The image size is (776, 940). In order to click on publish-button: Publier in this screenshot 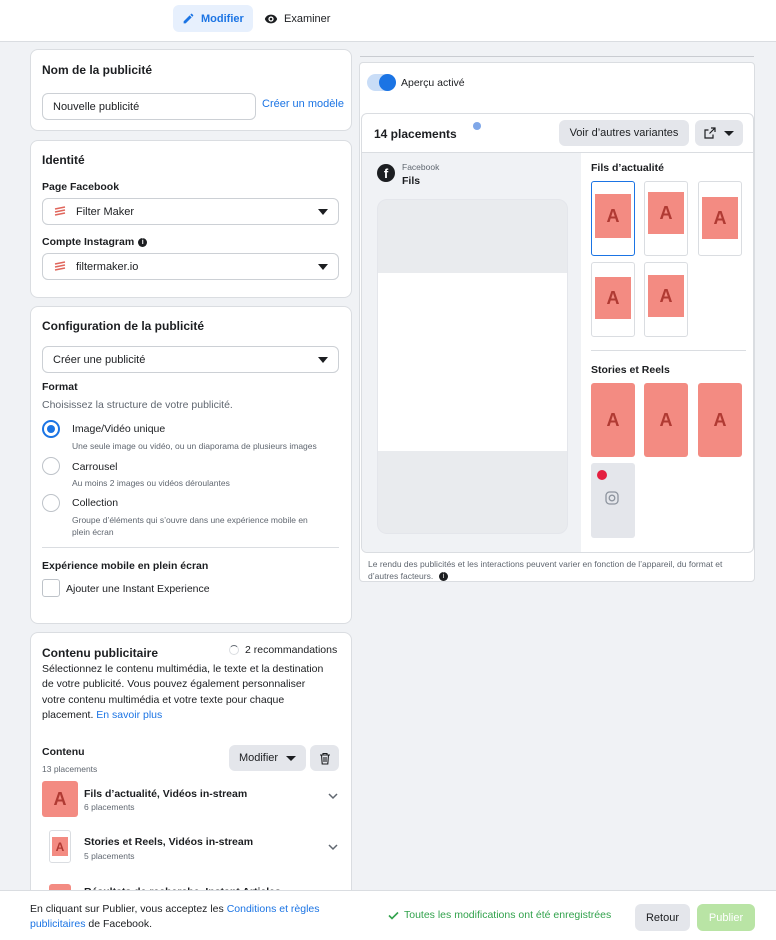, I will do `click(726, 917)`.